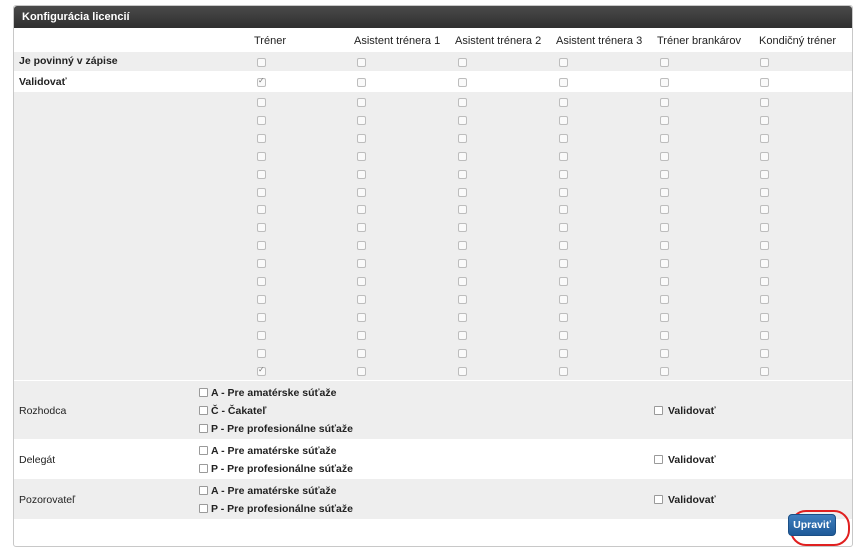  Describe the element at coordinates (276, 429) in the screenshot. I see `referee-option-p: P - Pre profesionálne súťaže` at that location.